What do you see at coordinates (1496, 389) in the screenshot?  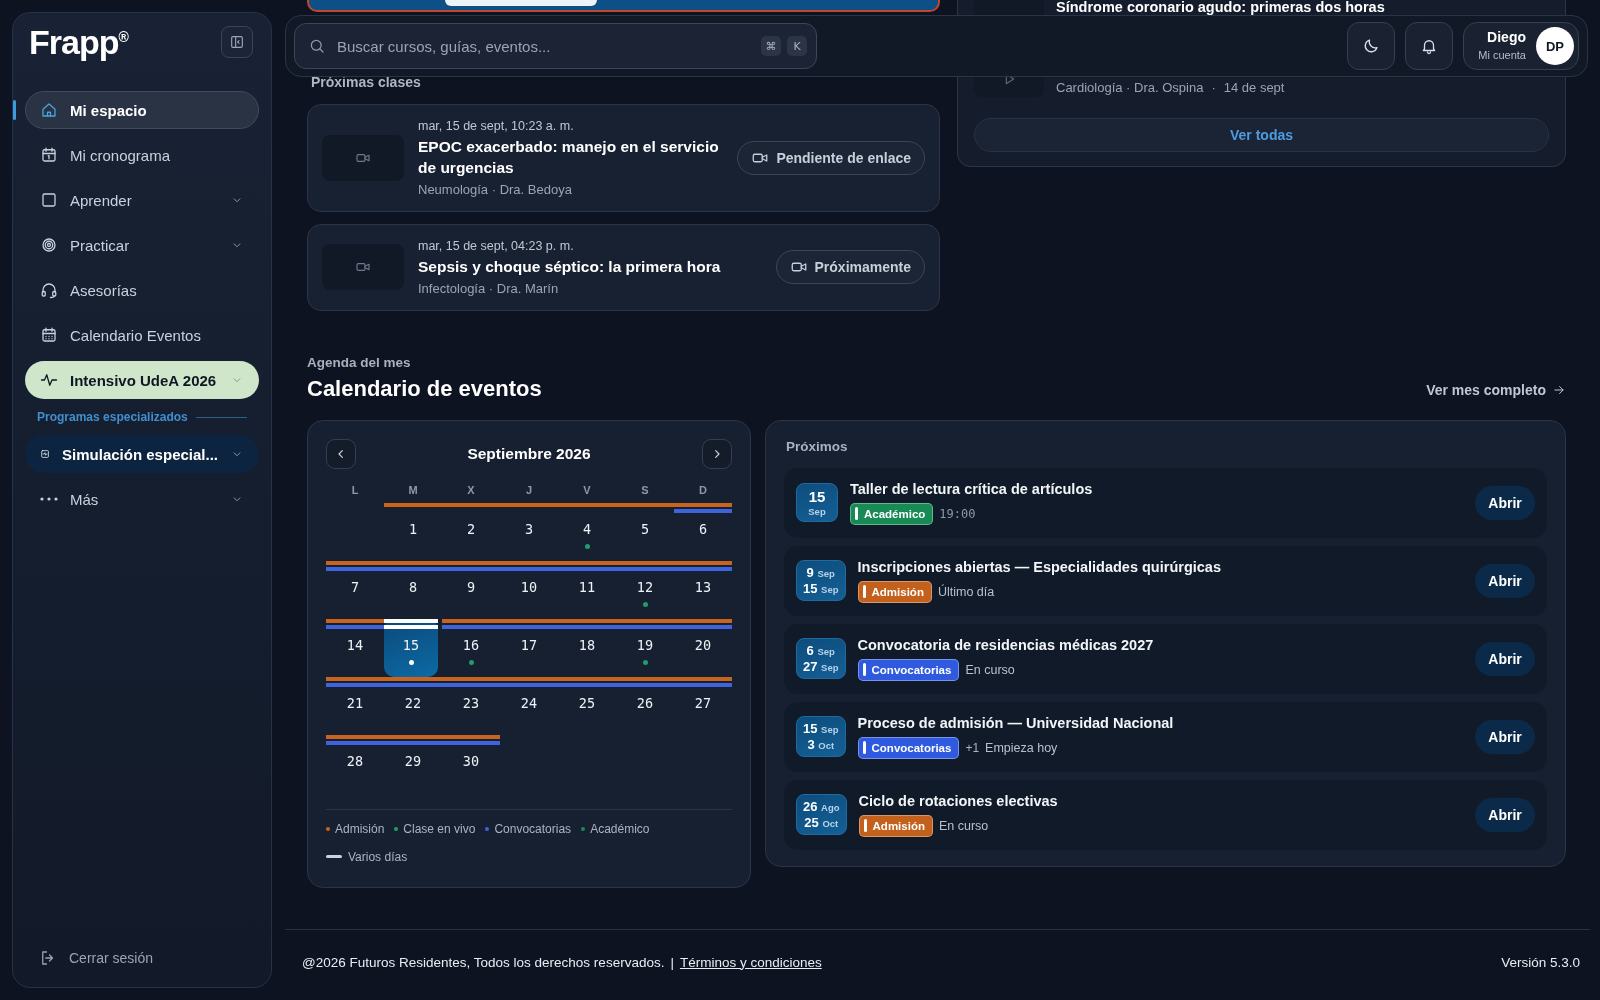 I see `full-month-link: Ver mes completo` at bounding box center [1496, 389].